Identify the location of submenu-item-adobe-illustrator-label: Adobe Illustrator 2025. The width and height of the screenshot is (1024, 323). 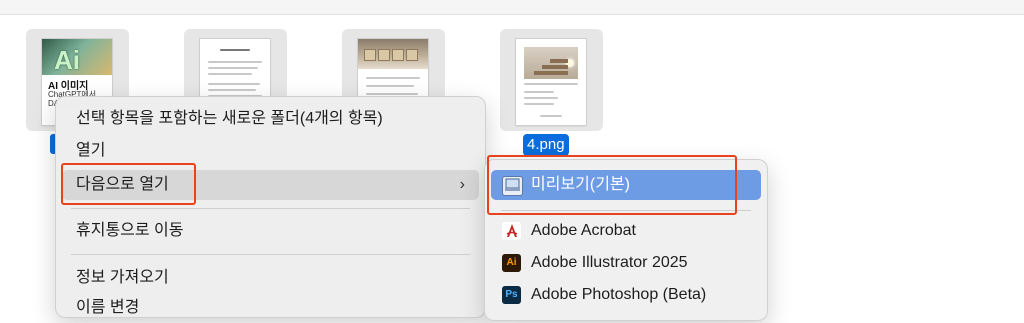
(609, 262).